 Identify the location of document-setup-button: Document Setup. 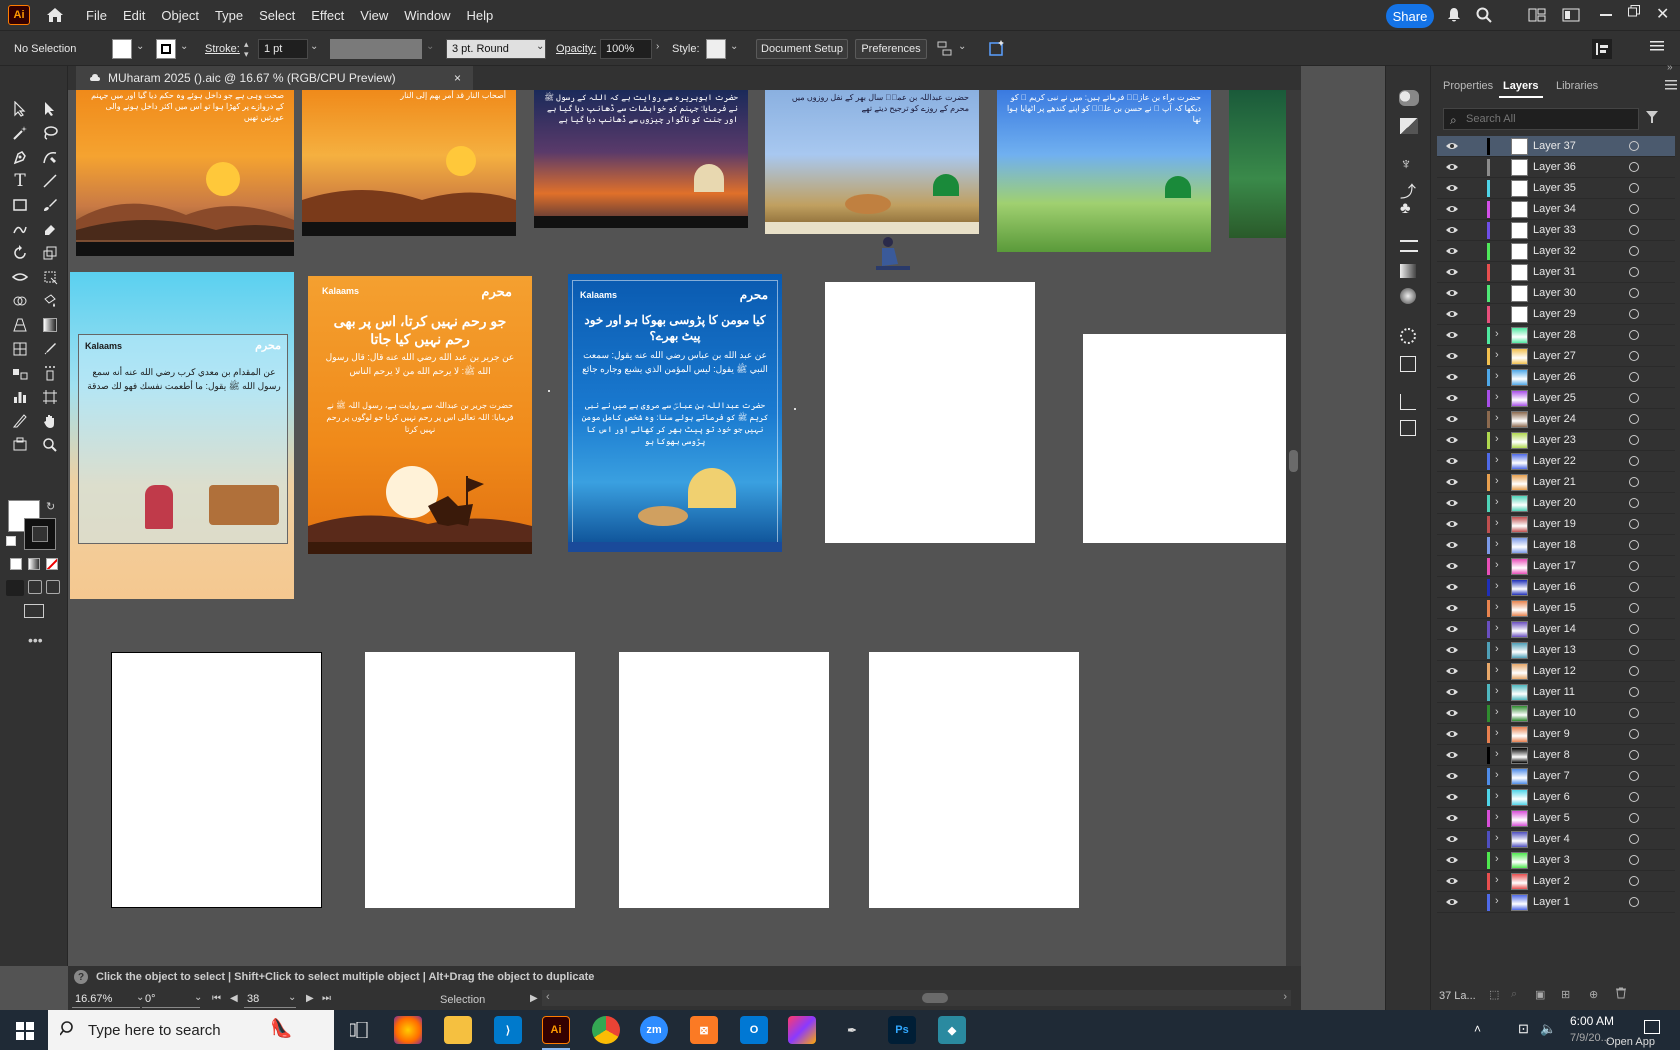
(802, 49).